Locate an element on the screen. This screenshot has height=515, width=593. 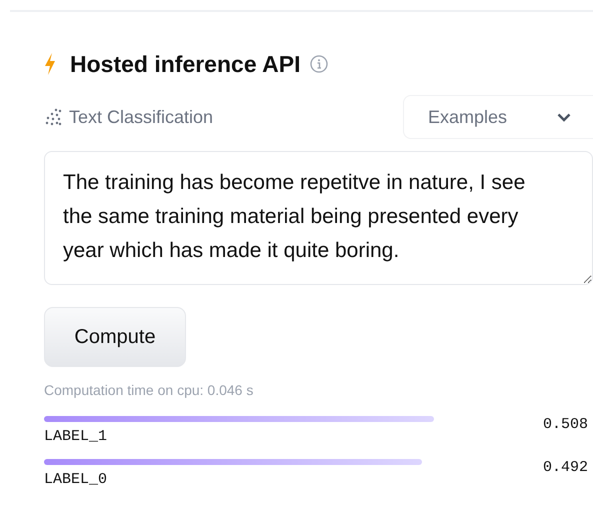
examples-dropdown: Examples is located at coordinates (498, 117).